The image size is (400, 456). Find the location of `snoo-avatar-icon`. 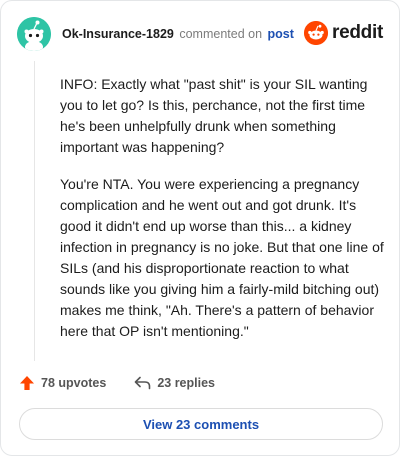

snoo-avatar-icon is located at coordinates (34, 34).